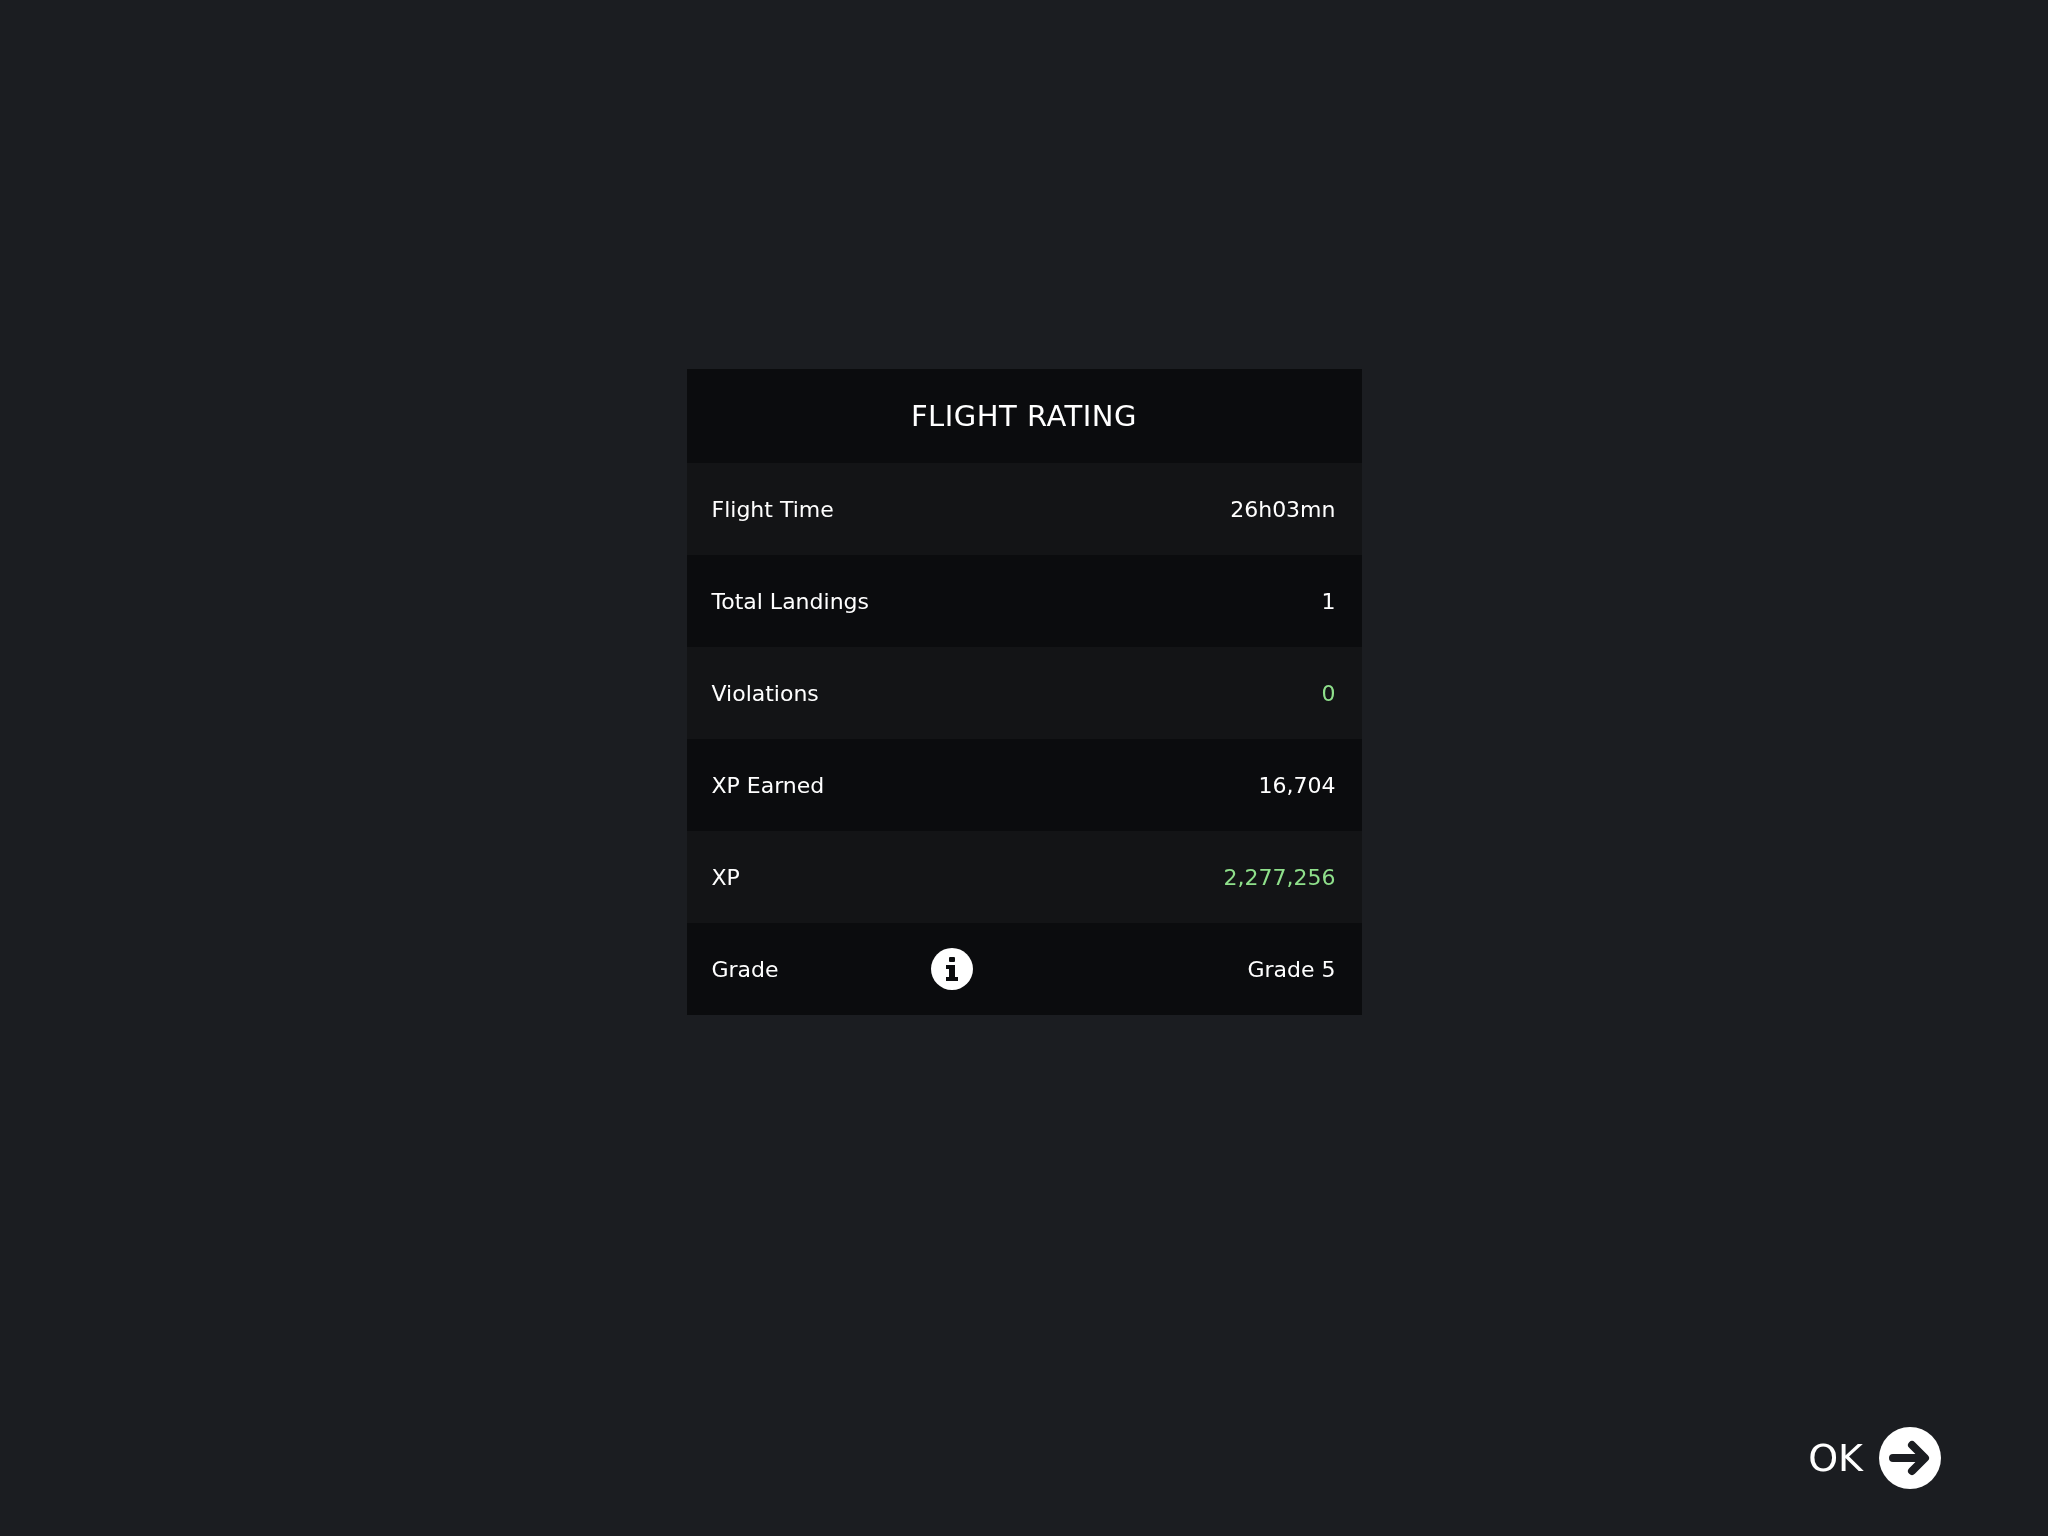 The width and height of the screenshot is (2048, 1536). I want to click on stat-value: 26h03mn, so click(1283, 509).